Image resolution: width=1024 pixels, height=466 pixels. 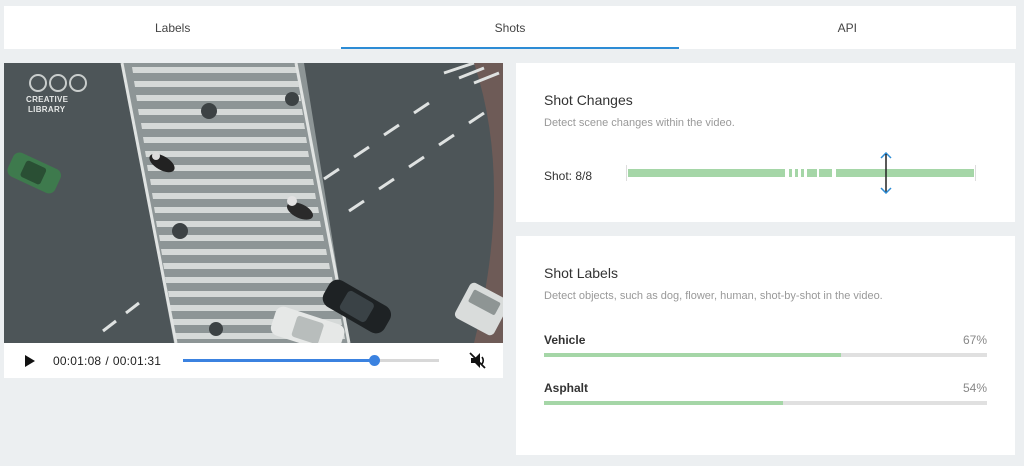 I want to click on tab-shots-label: Shots, so click(x=510, y=27).